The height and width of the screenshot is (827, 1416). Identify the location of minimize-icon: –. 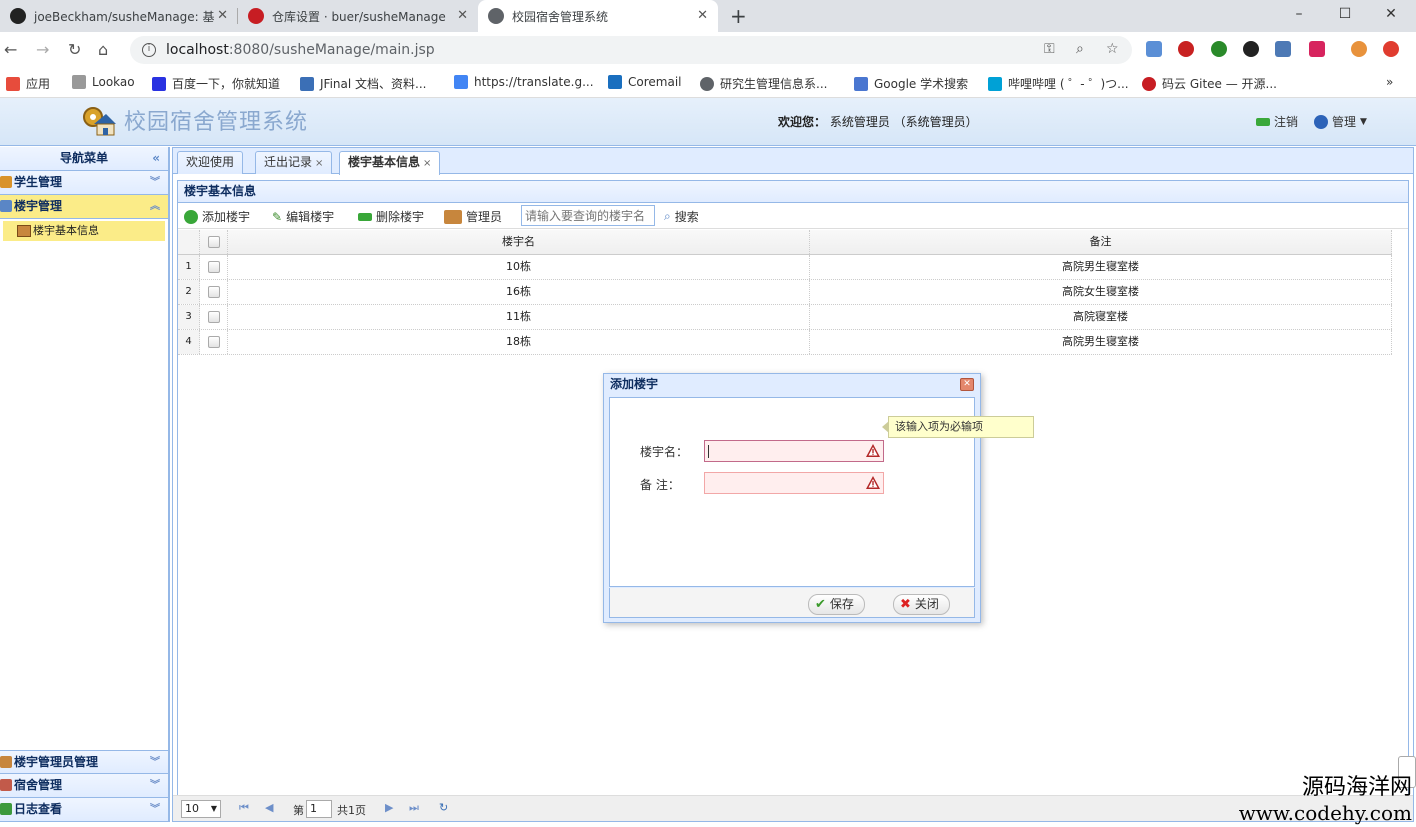
(1299, 16).